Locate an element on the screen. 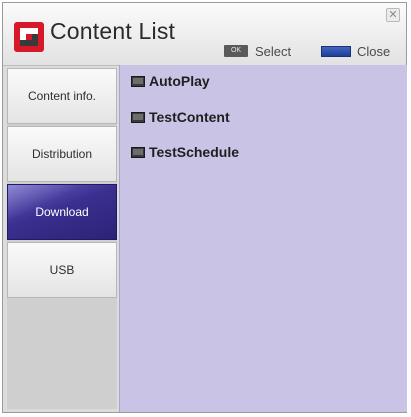 This screenshot has width=411, height=417. ok-key-icon: OK is located at coordinates (236, 51).